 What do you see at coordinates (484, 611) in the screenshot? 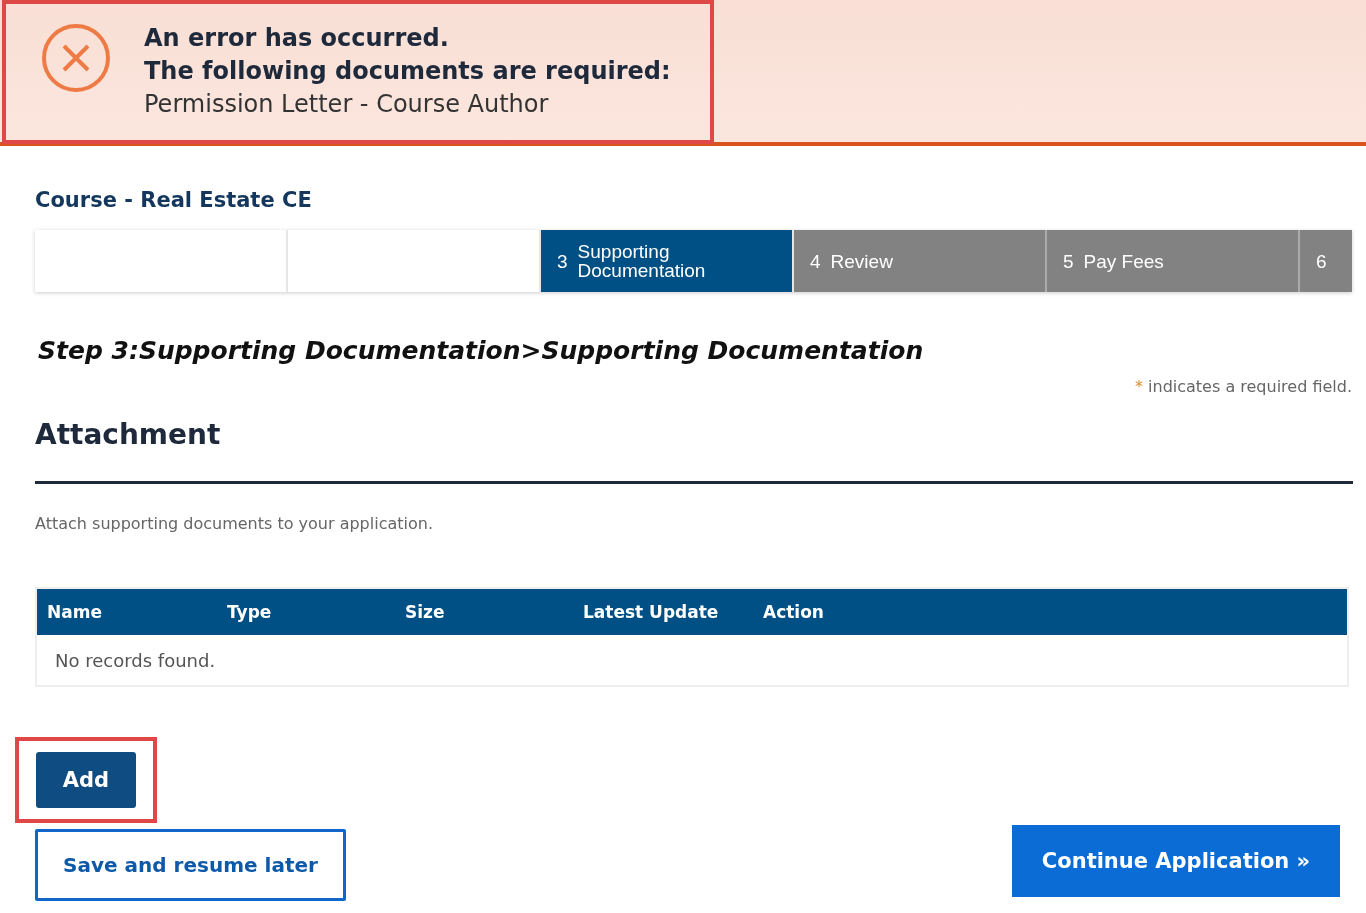
I see `column-header: Size` at bounding box center [484, 611].